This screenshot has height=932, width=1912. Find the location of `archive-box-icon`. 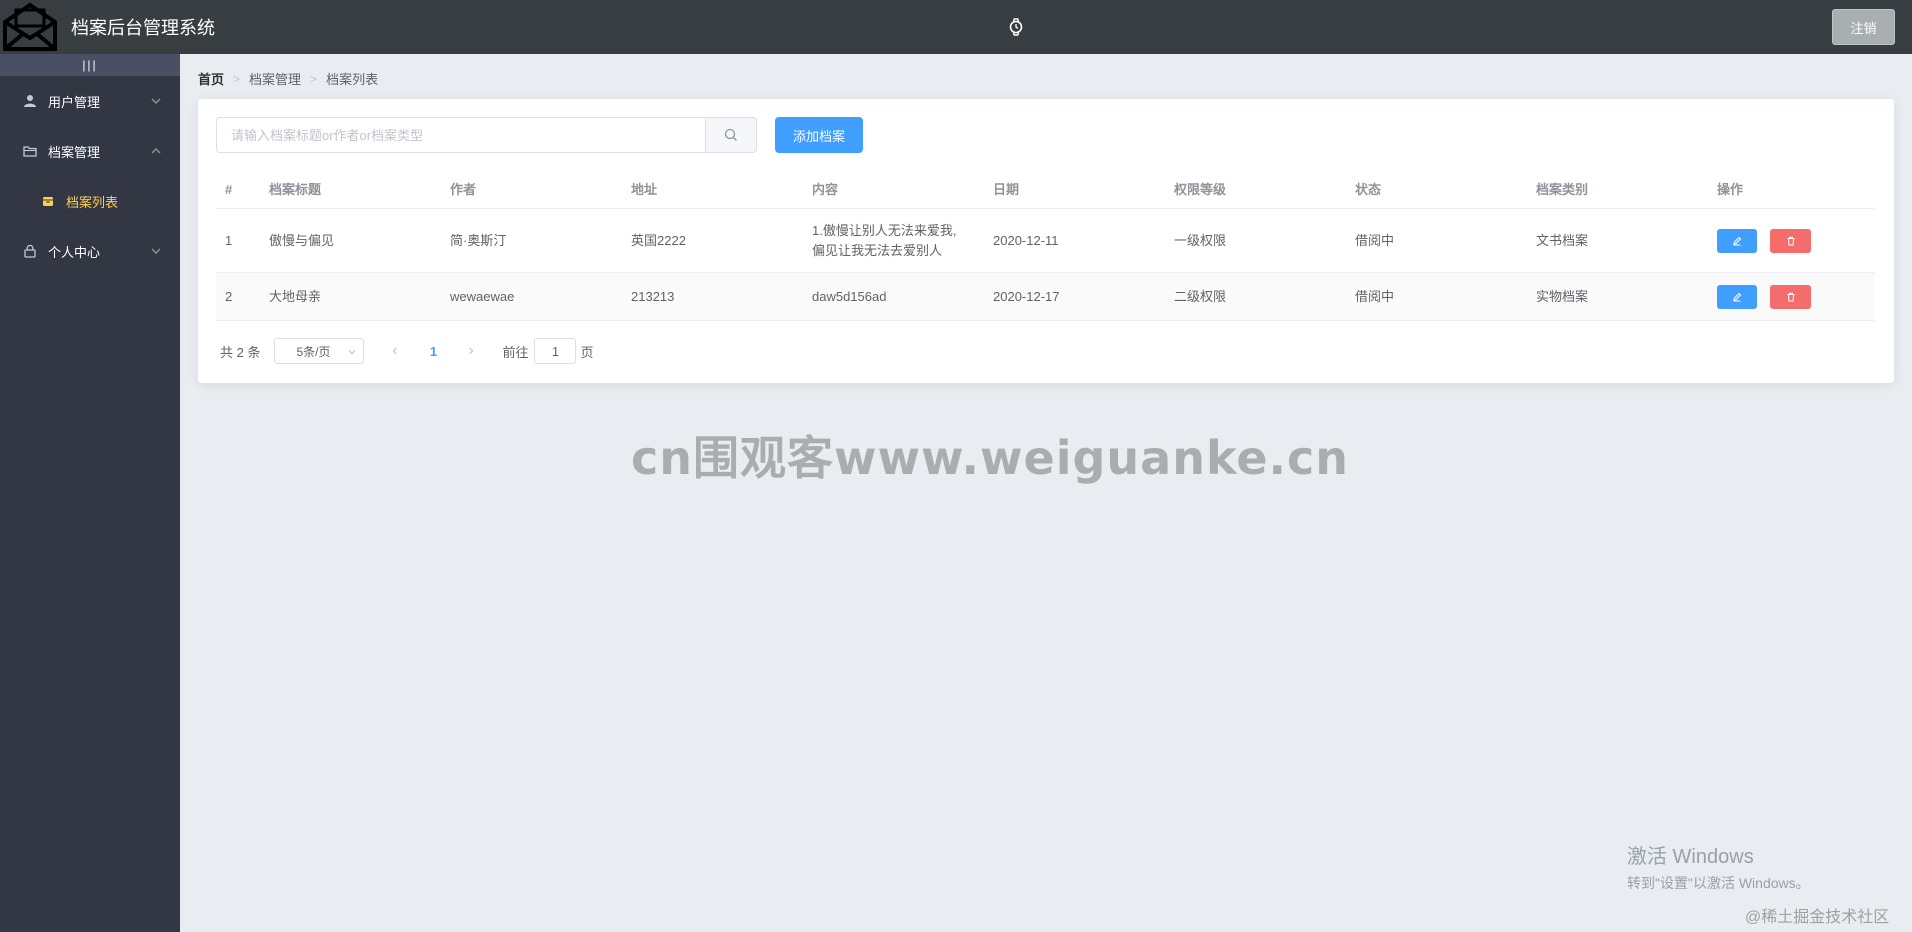

archive-box-icon is located at coordinates (49, 201).